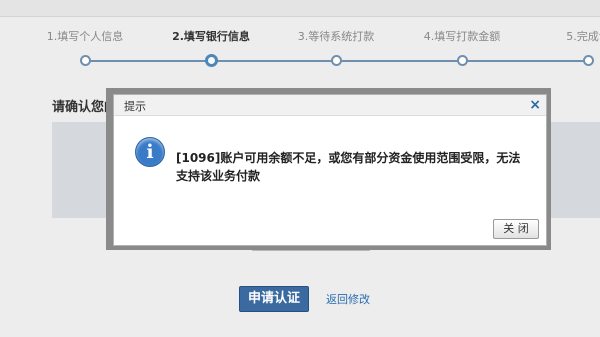 The height and width of the screenshot is (337, 600). Describe the element at coordinates (211, 60) in the screenshot. I see `step-dot-current` at that location.